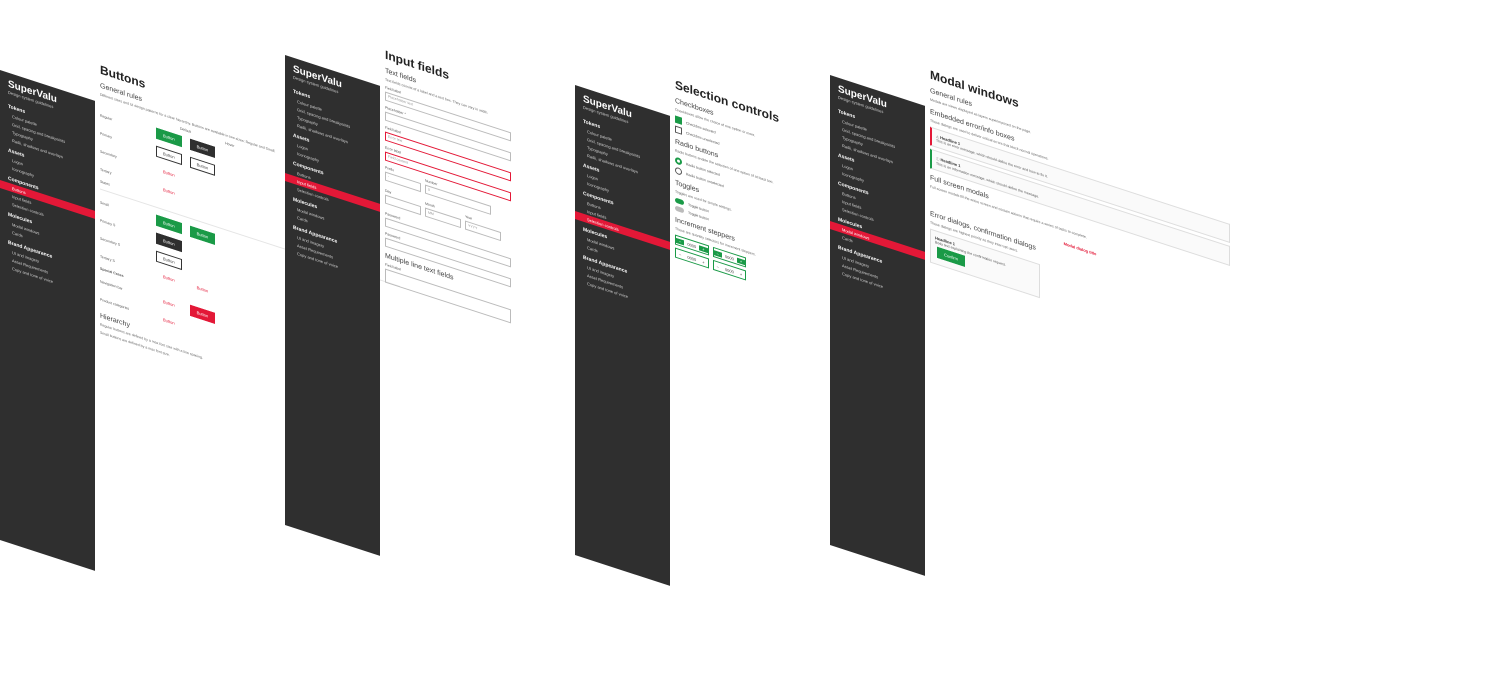 This screenshot has width=1500, height=685. What do you see at coordinates (678, 171) in the screenshot?
I see `radio-unselected` at bounding box center [678, 171].